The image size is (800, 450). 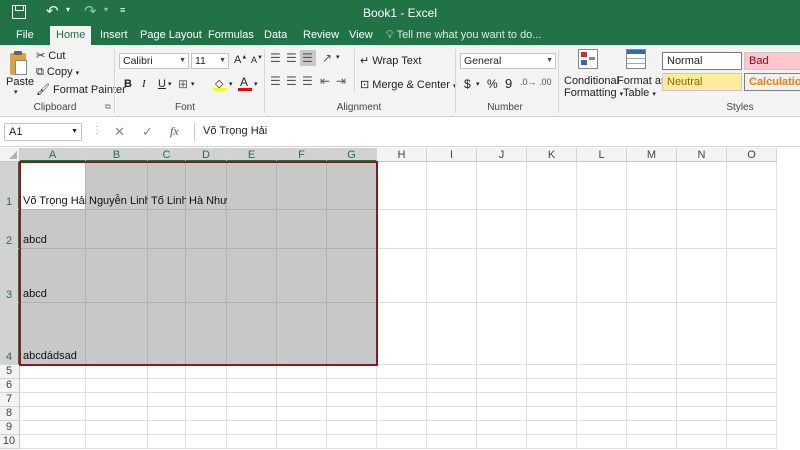 I want to click on cell-F4, so click(x=302, y=334).